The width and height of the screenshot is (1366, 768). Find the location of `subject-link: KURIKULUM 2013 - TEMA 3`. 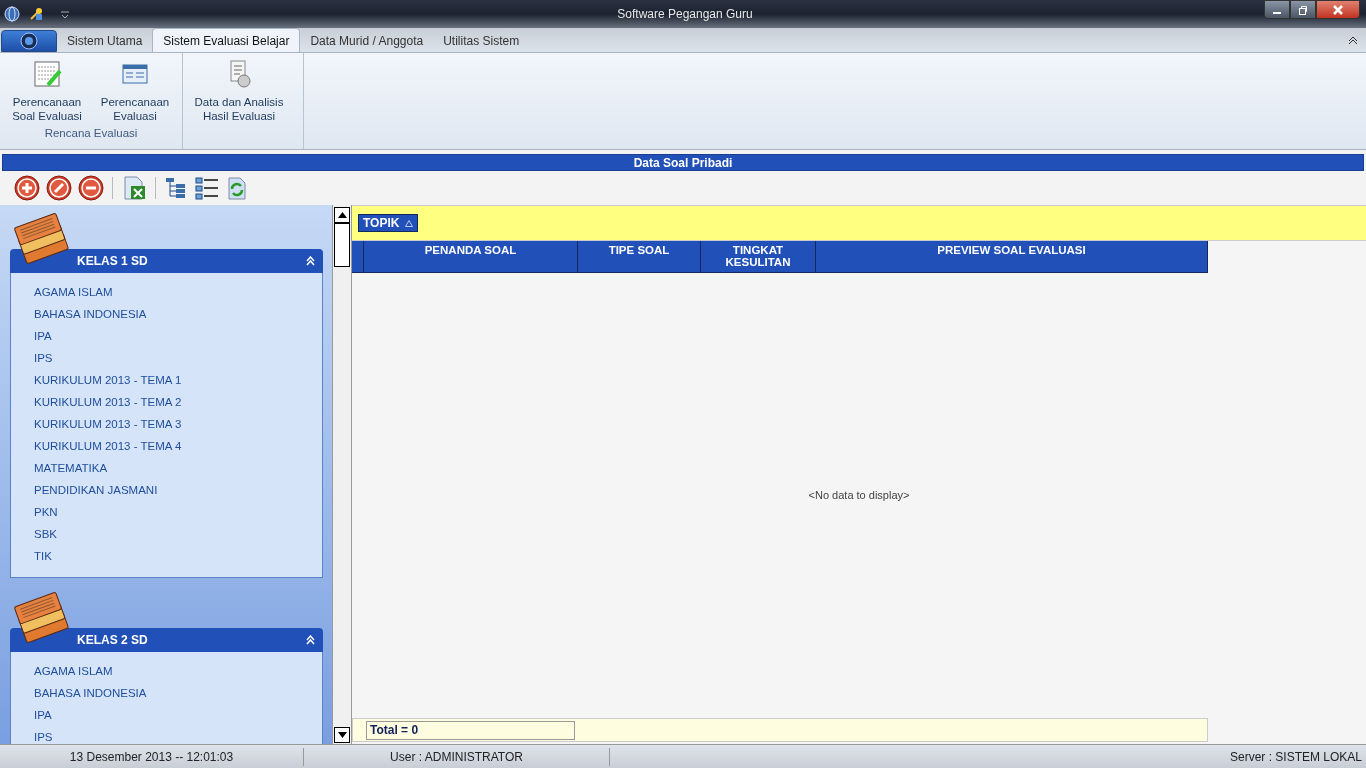

subject-link: KURIKULUM 2013 - TEMA 3 is located at coordinates (166, 425).